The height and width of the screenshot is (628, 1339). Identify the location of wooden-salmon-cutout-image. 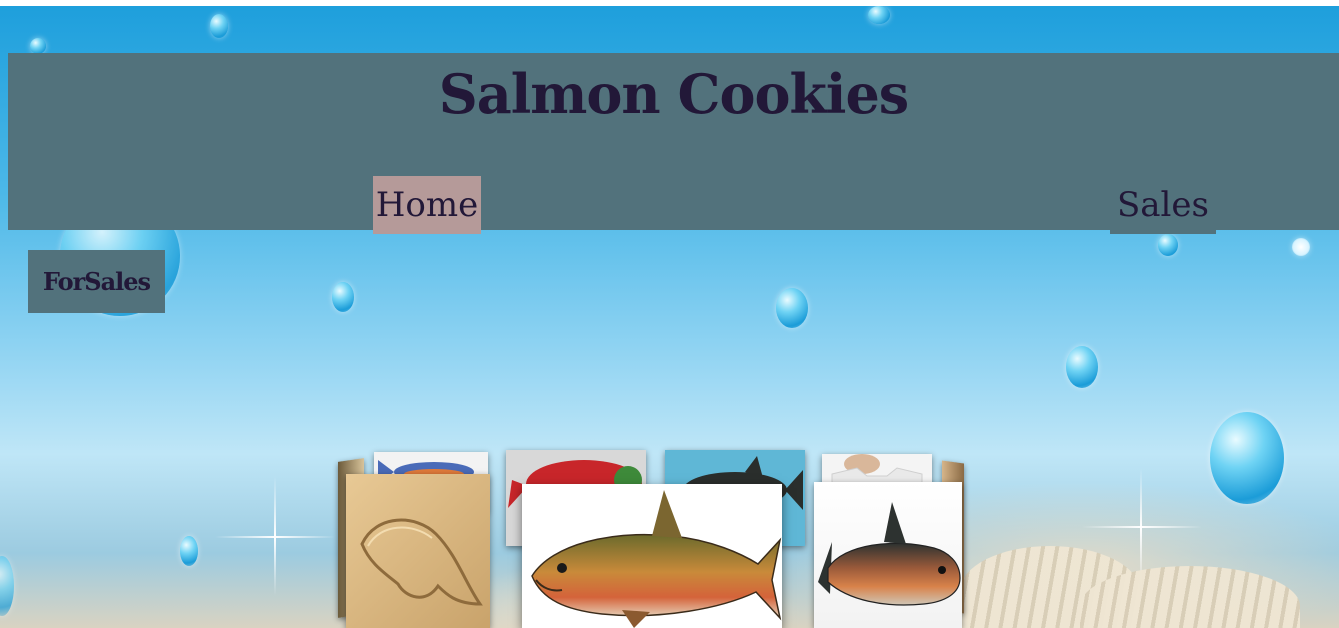
(418, 551).